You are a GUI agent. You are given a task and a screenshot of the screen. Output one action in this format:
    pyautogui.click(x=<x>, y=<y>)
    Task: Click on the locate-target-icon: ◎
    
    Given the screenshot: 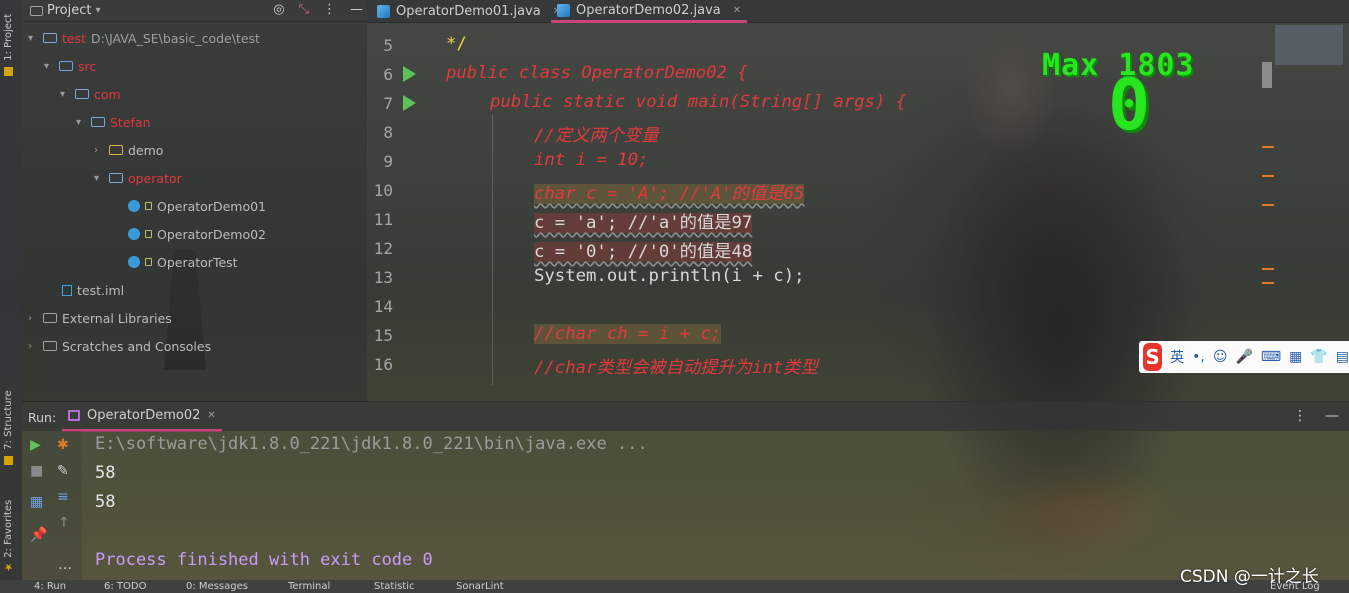 What is the action you would take?
    pyautogui.click(x=278, y=9)
    